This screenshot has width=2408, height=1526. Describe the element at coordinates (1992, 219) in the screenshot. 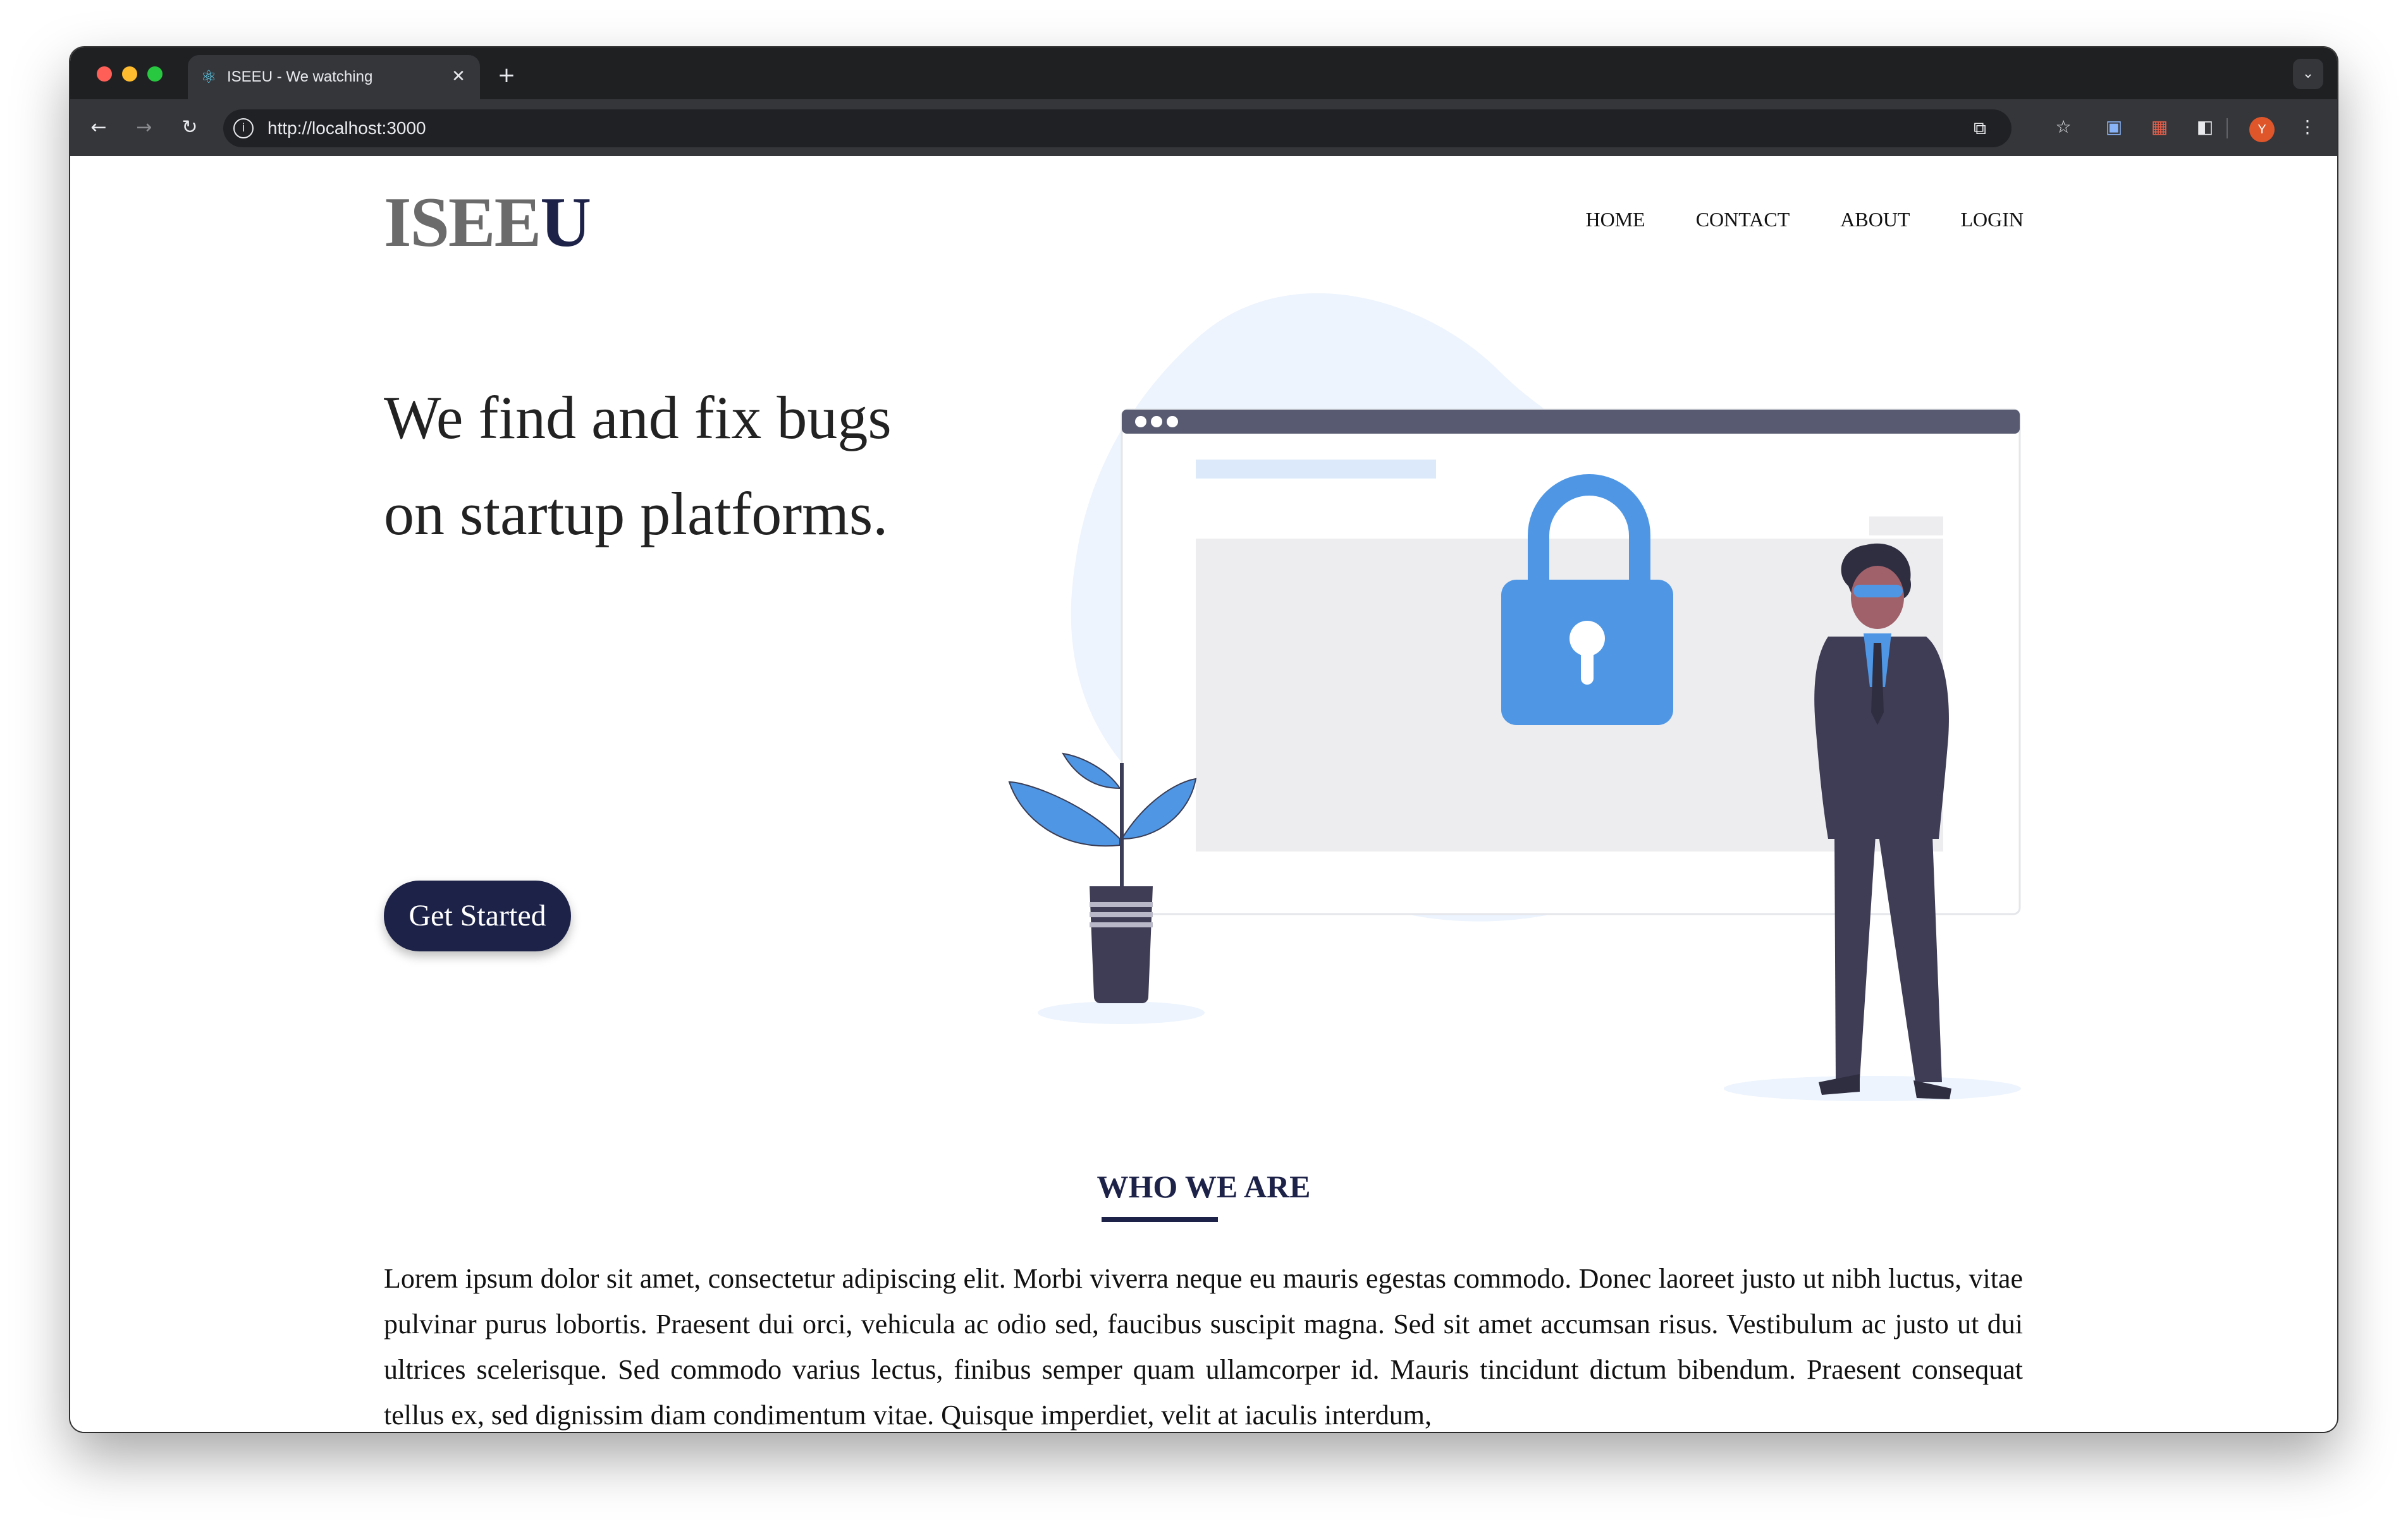

I see `nav-login: LOGIN` at that location.